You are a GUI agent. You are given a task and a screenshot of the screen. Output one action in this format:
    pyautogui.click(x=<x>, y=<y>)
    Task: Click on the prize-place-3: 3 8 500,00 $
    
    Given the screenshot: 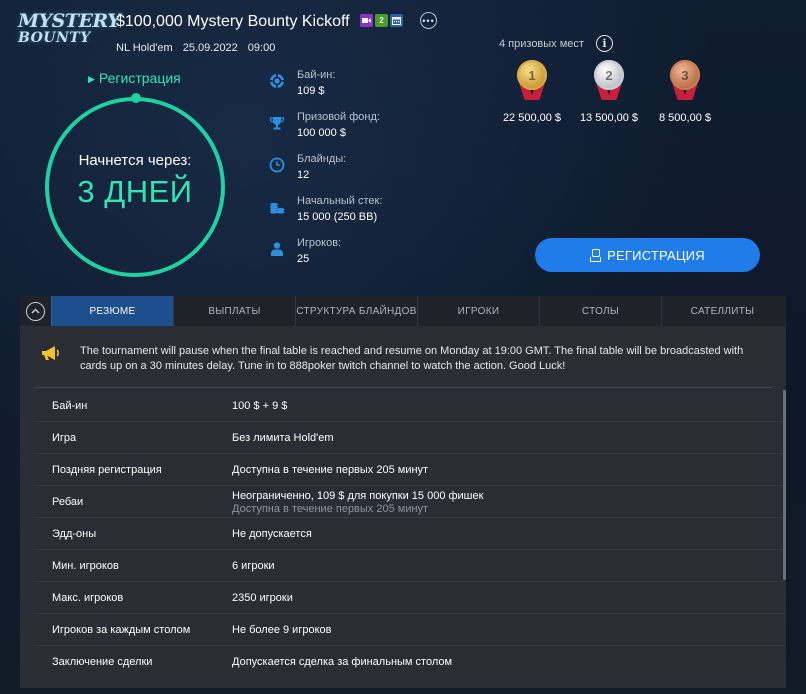 What is the action you would take?
    pyautogui.click(x=685, y=92)
    